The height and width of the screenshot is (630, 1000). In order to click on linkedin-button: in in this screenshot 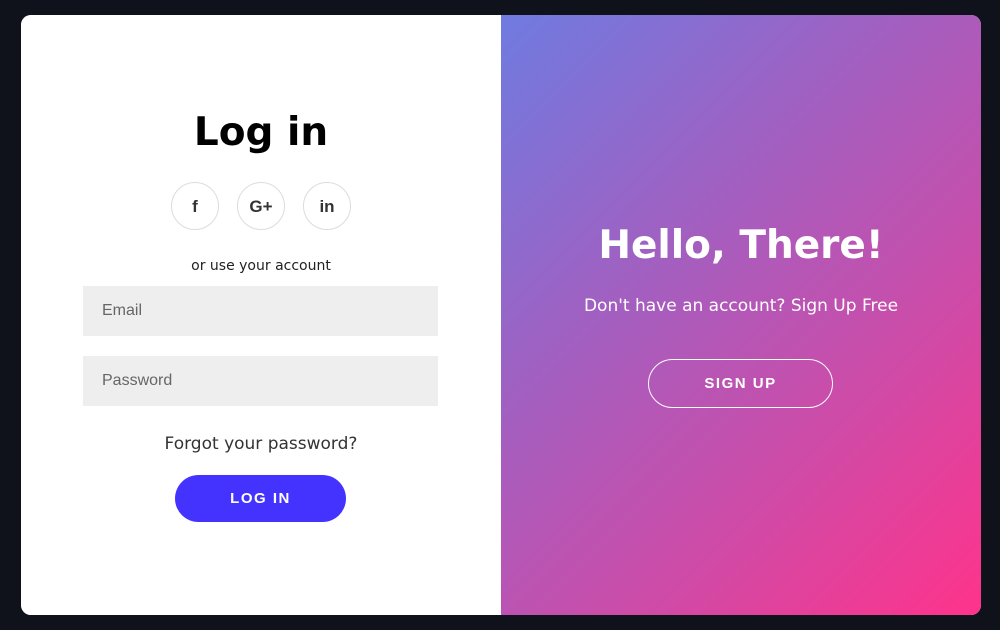, I will do `click(327, 206)`.